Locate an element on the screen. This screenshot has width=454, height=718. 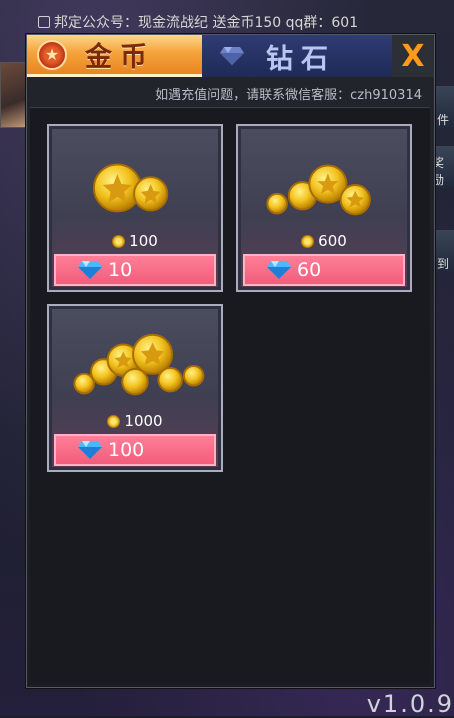
announcement-marquee: 邦定公众号：现金流战纪 送金币150 qq群：601 is located at coordinates (246, 22).